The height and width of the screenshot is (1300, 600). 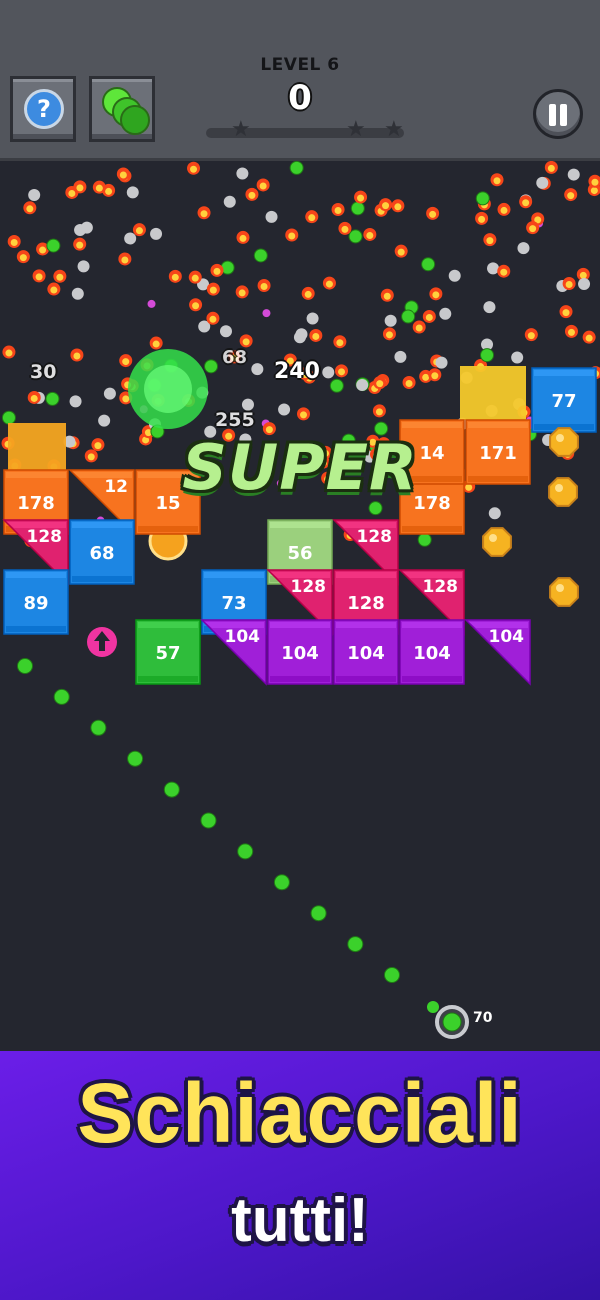 I want to click on level-label: LEVEL 6, so click(x=300, y=65).